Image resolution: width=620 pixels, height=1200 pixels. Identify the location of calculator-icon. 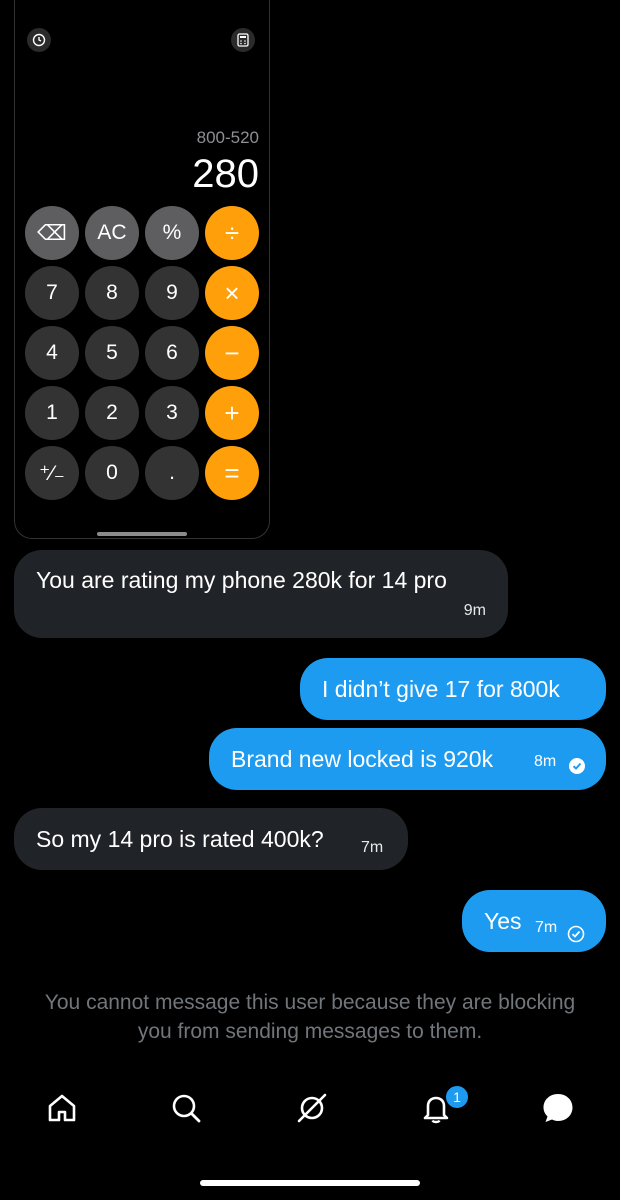
(243, 40).